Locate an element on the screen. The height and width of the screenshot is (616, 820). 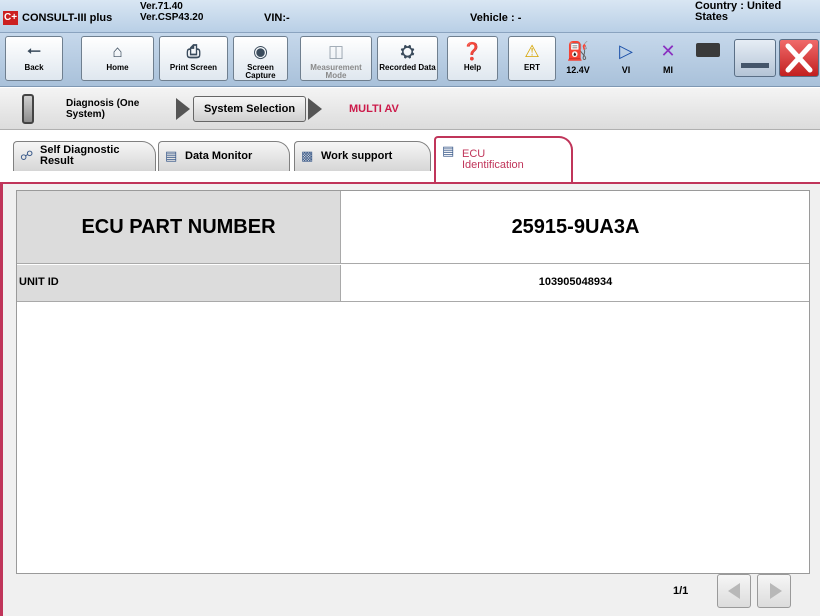
ert-button: ⚠ ERT is located at coordinates (532, 58).